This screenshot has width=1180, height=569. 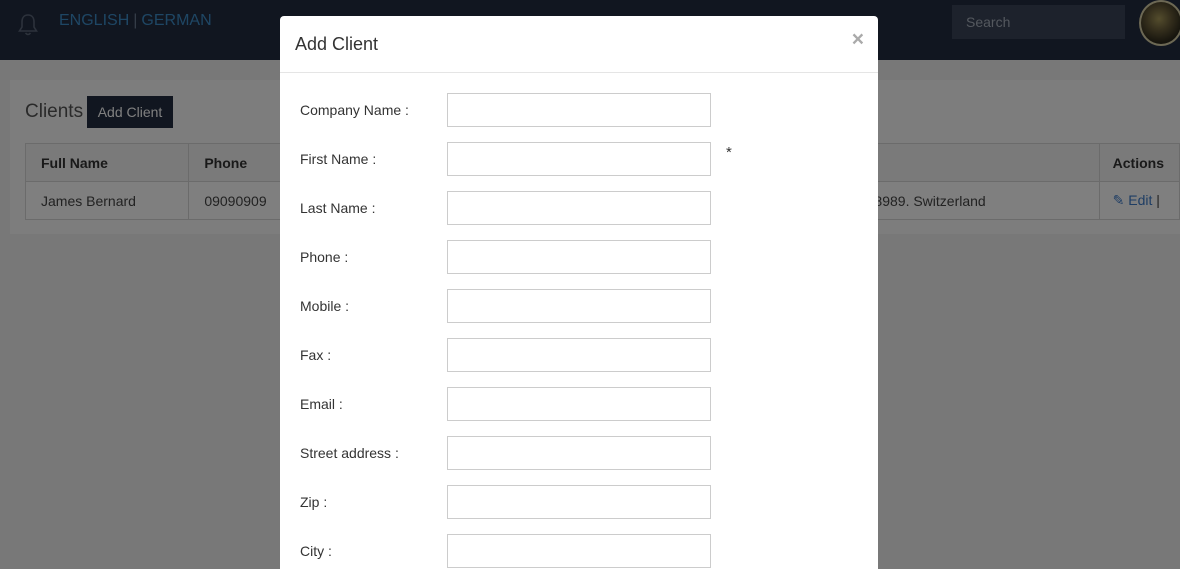 I want to click on modal-header: Add Client ×, so click(x=579, y=44).